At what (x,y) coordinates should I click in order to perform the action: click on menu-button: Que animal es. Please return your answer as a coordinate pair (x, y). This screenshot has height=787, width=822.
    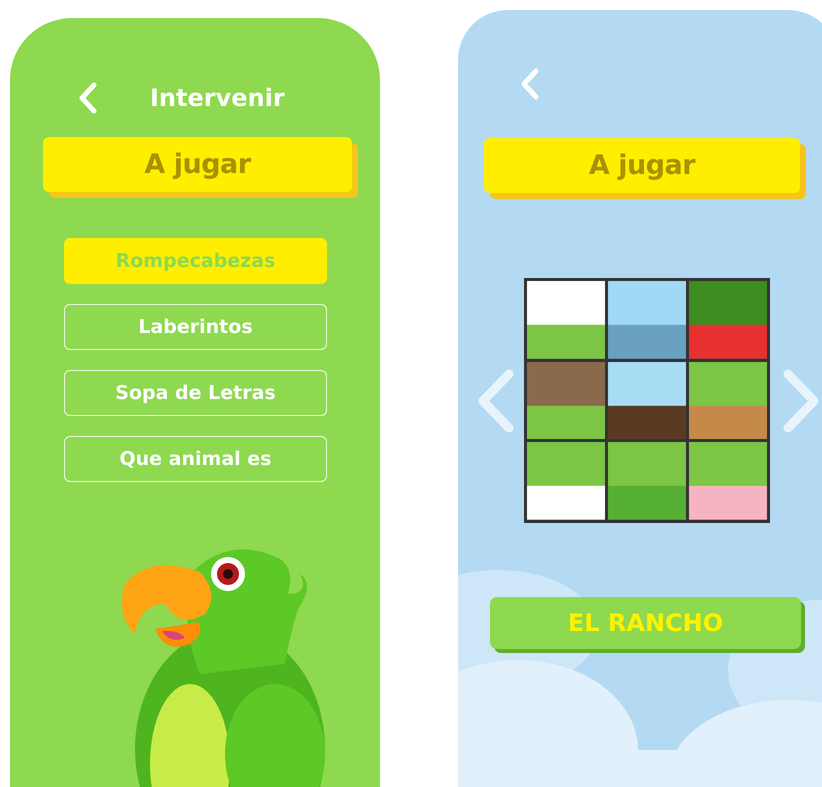
    Looking at the image, I should click on (195, 459).